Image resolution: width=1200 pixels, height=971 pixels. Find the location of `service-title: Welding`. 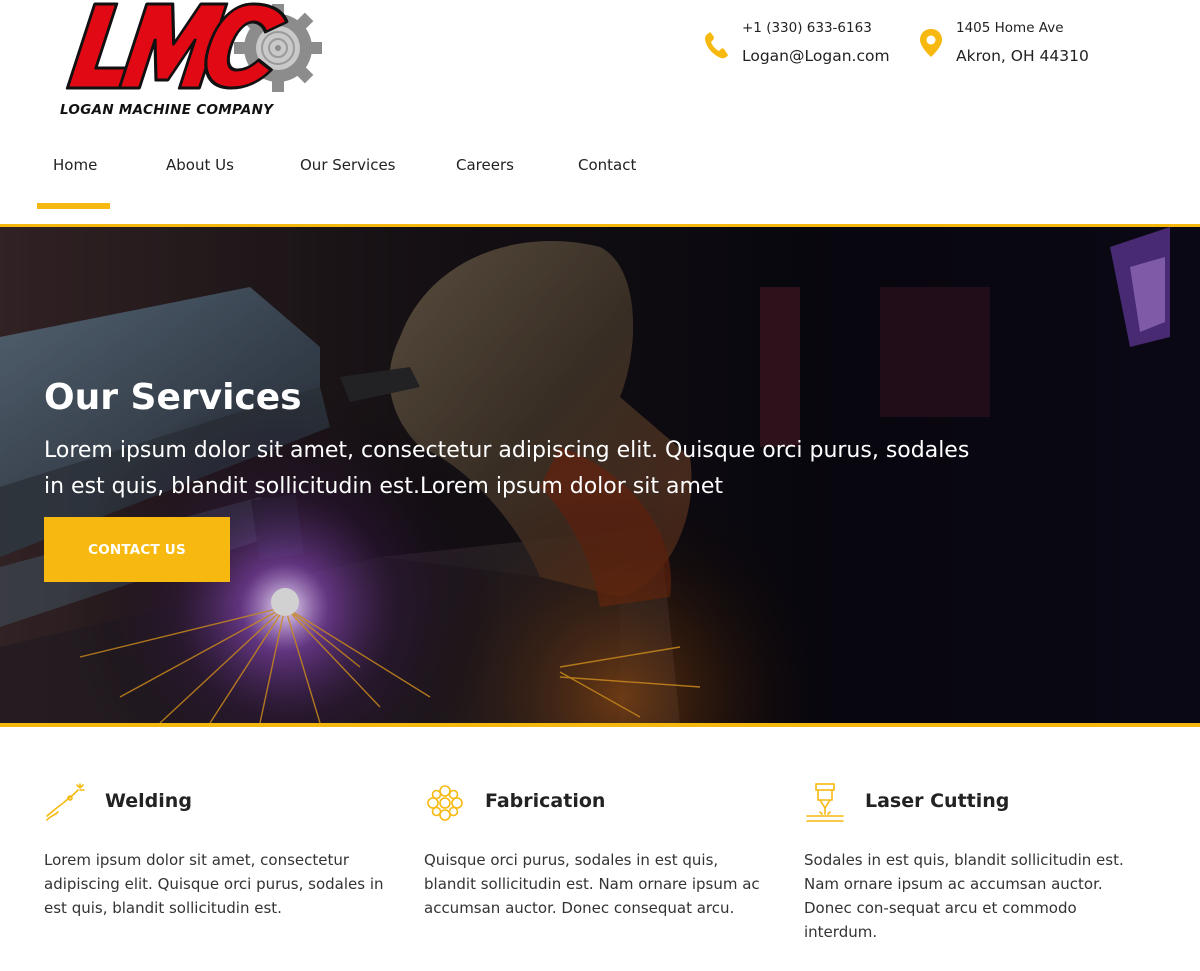

service-title: Welding is located at coordinates (148, 801).